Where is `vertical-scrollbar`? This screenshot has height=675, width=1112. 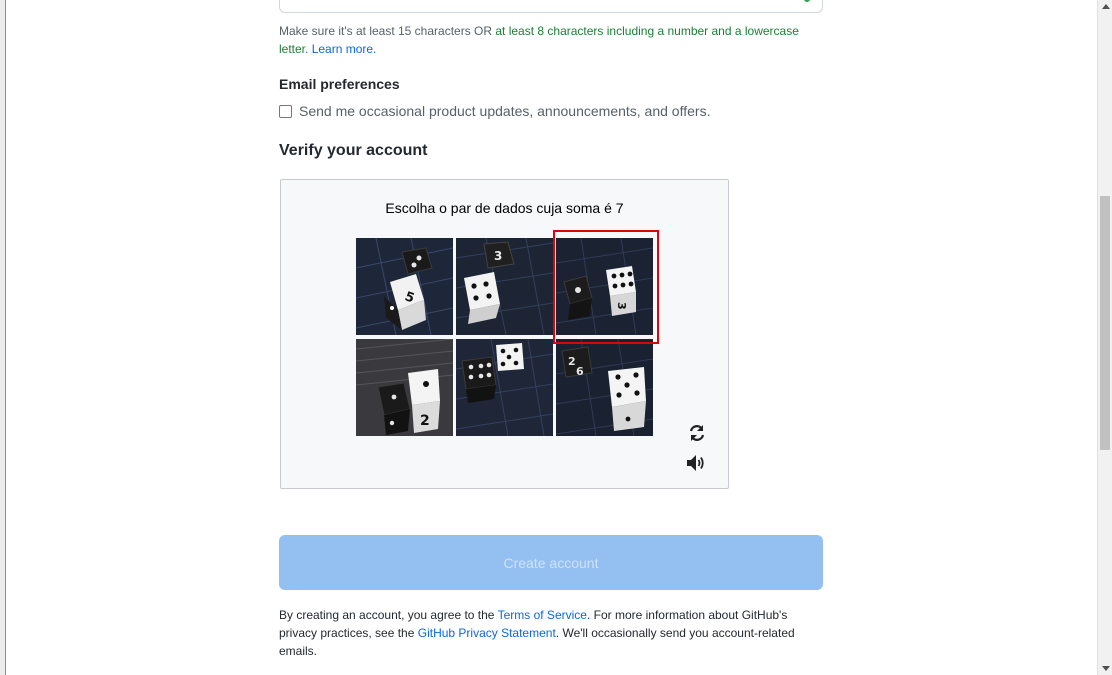
vertical-scrollbar is located at coordinates (1104, 337).